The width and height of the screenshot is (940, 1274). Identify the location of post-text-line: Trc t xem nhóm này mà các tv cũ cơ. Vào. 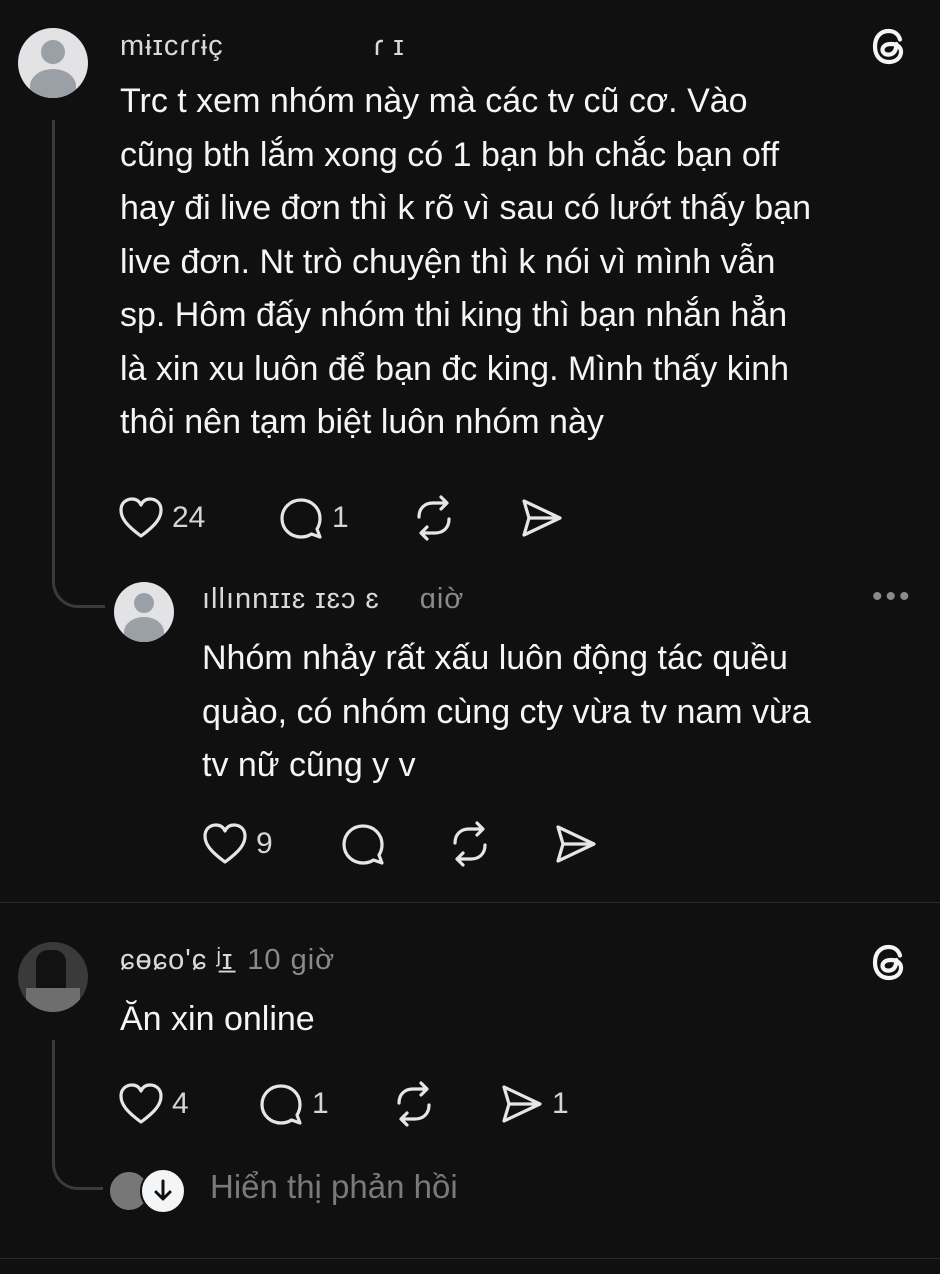
(434, 101).